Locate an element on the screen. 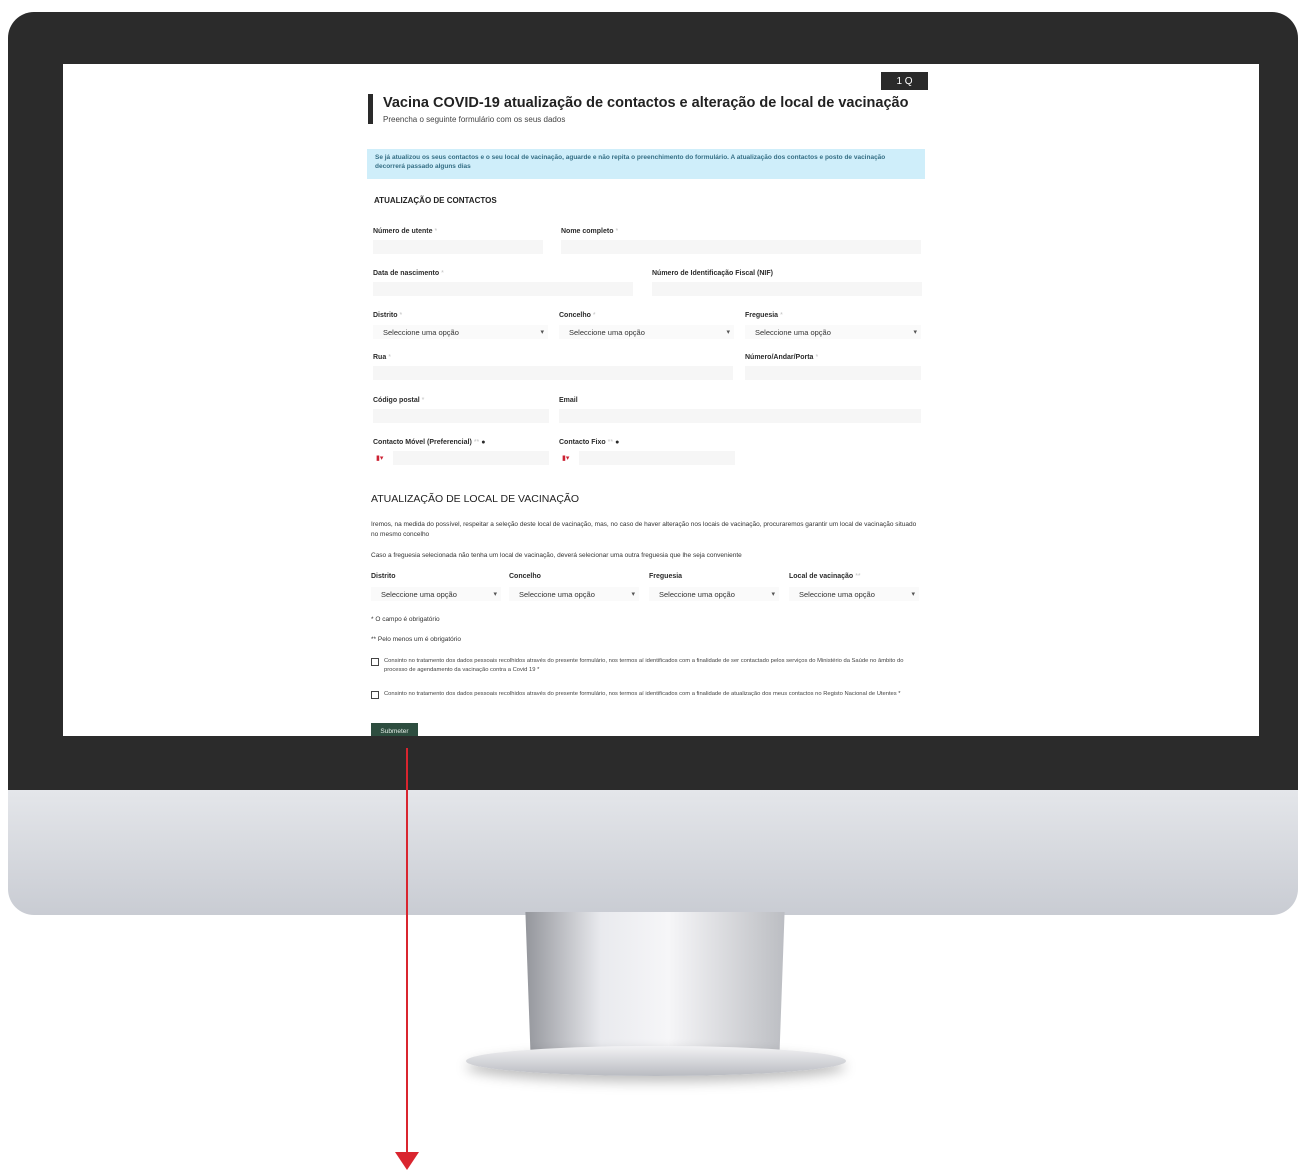 This screenshot has width=1305, height=1176. mobile-label: Contacto Móvel (Preferencial) ** ● is located at coordinates (429, 442).